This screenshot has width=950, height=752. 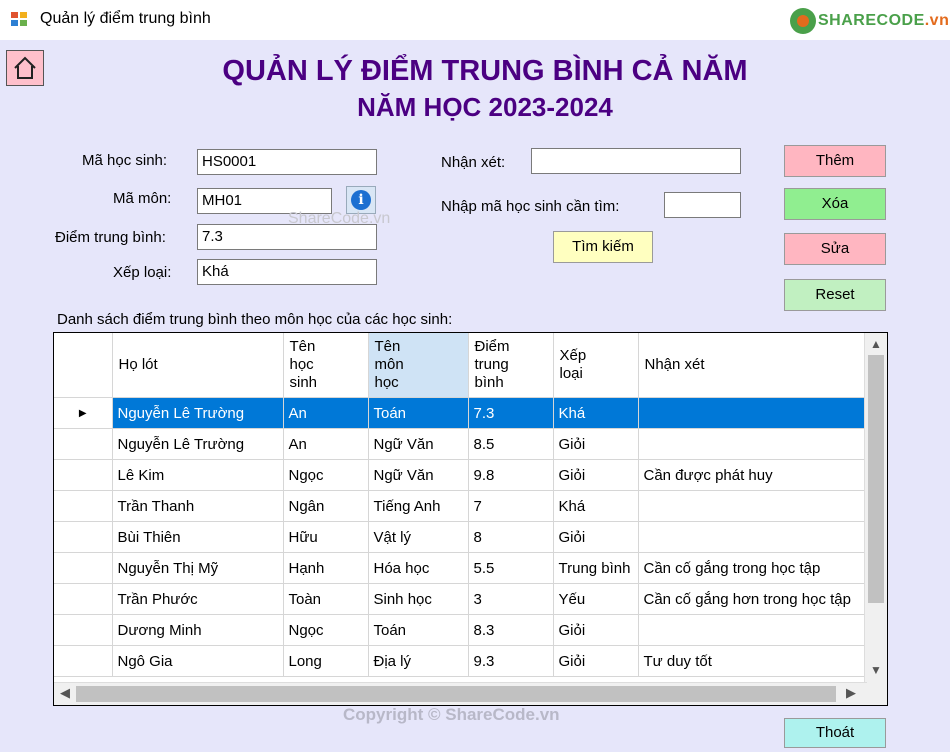 What do you see at coordinates (753, 568) in the screenshot?
I see `table-cell: Cần cố gắng trong học tập` at bounding box center [753, 568].